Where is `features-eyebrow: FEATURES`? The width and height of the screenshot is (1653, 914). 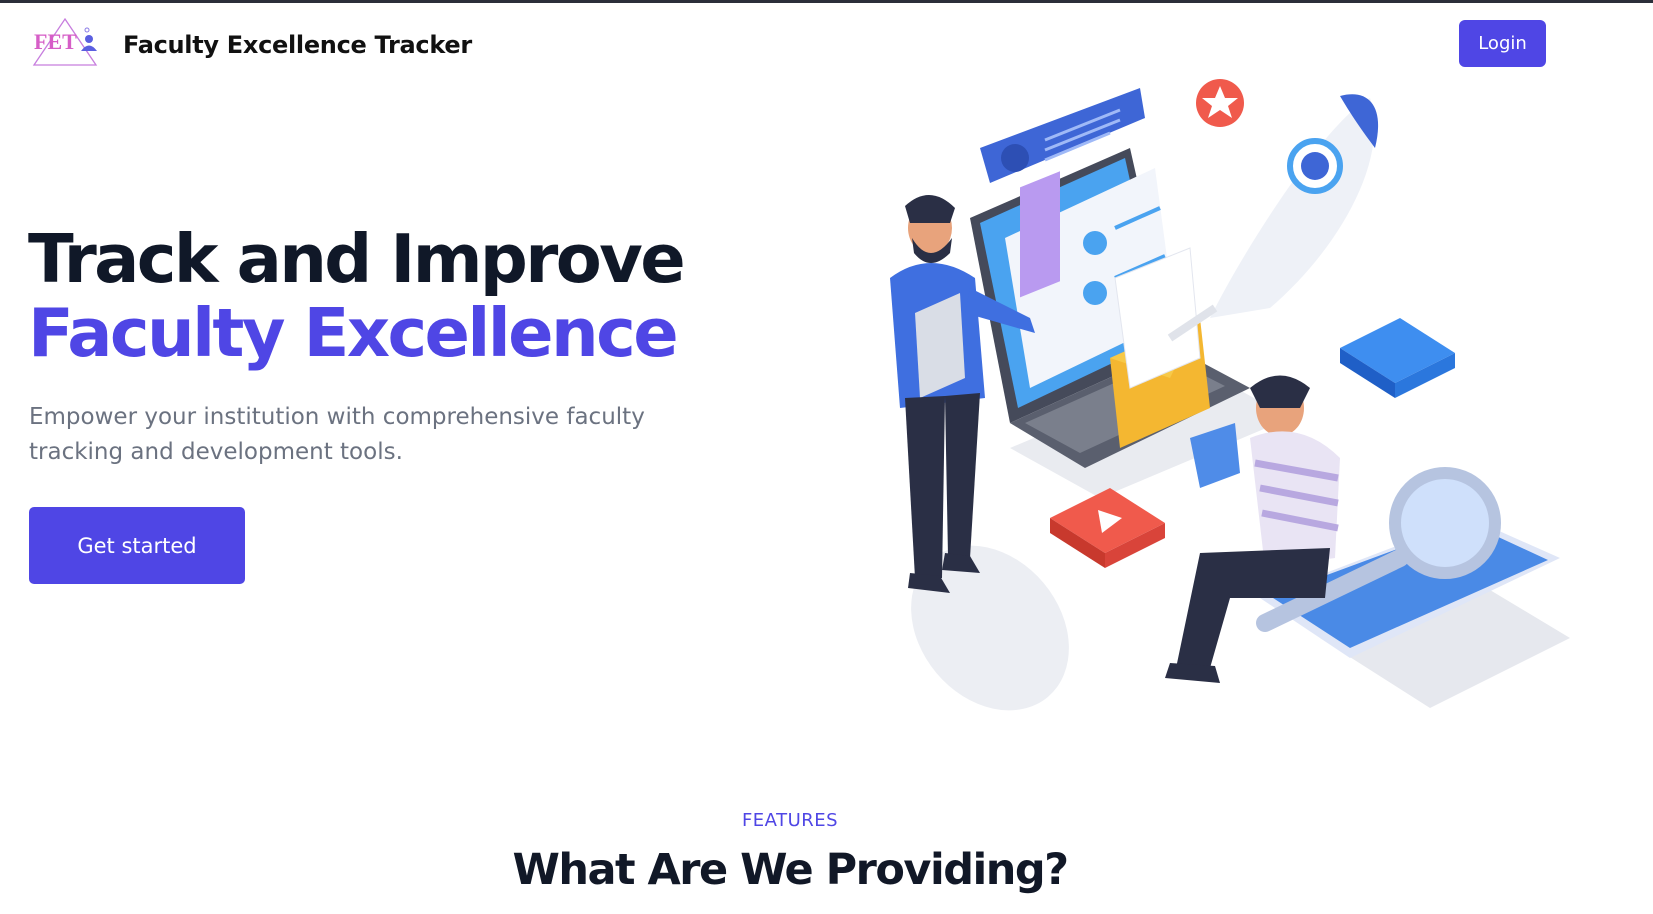
features-eyebrow: FEATURES is located at coordinates (790, 820).